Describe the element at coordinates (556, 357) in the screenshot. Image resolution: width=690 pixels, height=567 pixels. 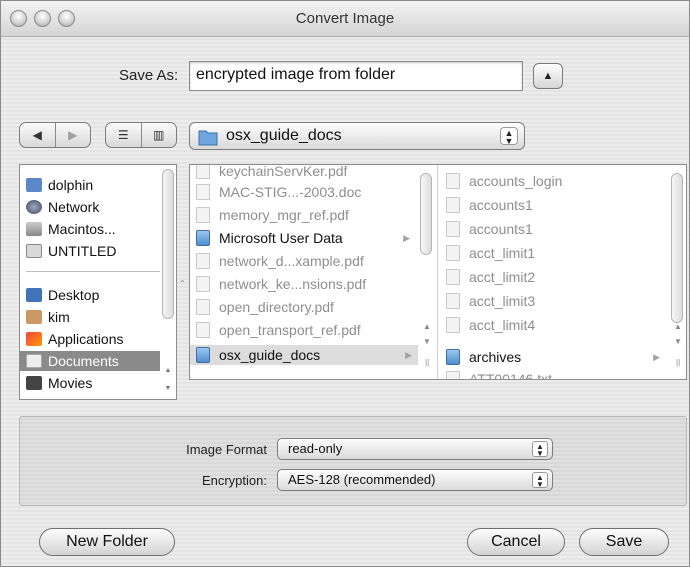
I see `folder-row: archives ▶` at that location.